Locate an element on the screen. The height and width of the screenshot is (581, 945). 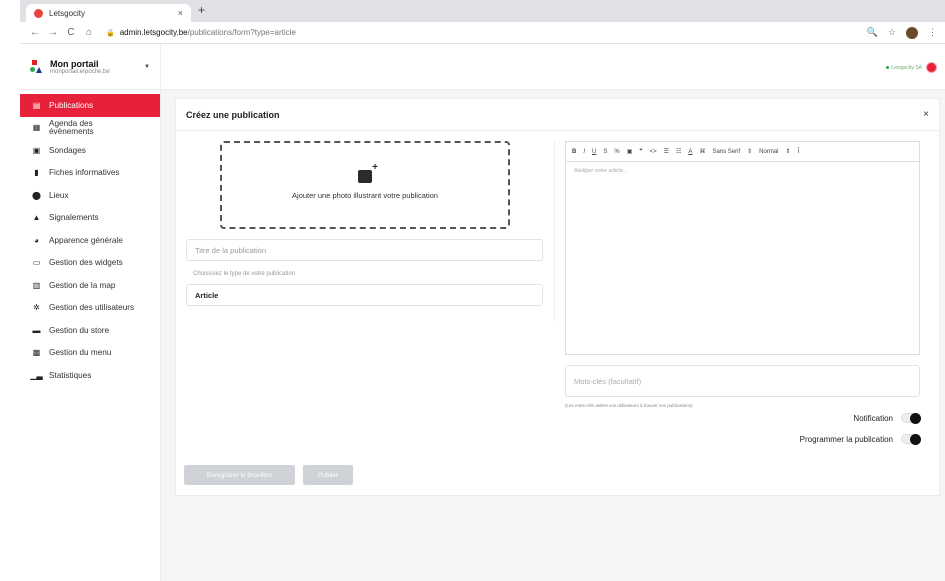
publications-icon: ▤ is located at coordinates (36, 105).